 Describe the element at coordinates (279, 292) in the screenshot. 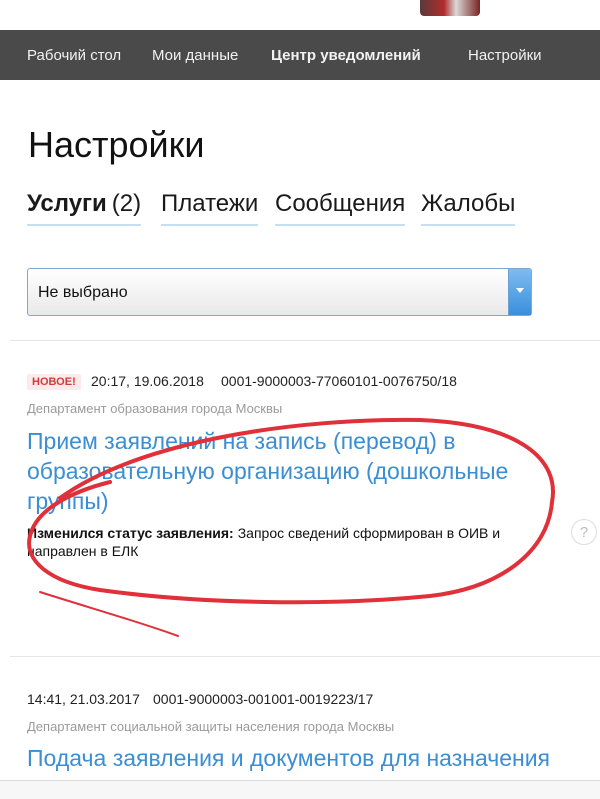

I see `service-filter-select: Не выбрано` at that location.